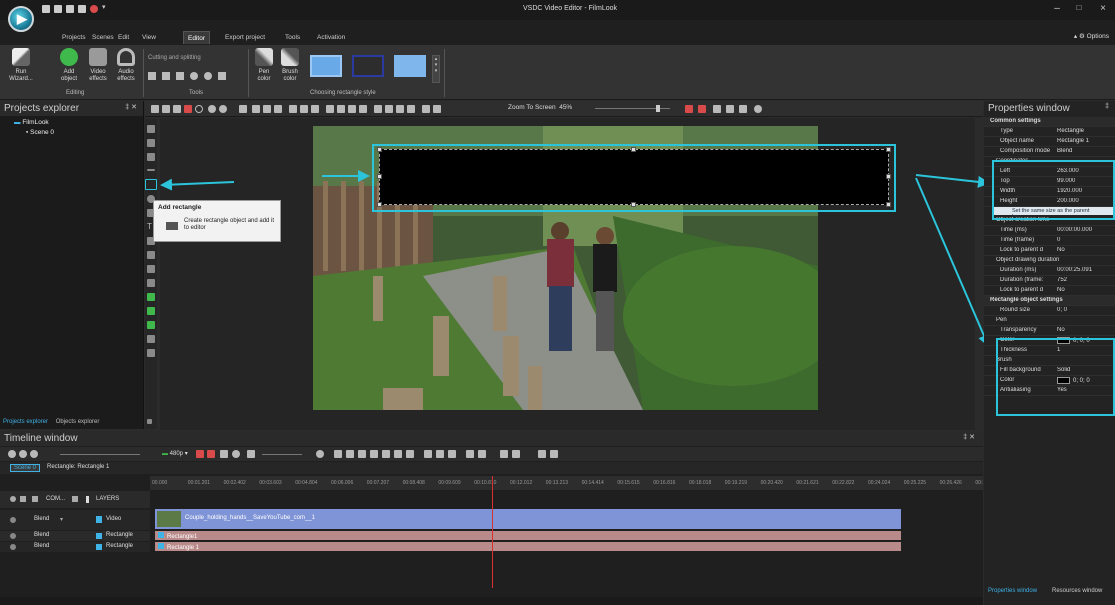 The width and height of the screenshot is (1115, 605). What do you see at coordinates (410, 454) in the screenshot?
I see `go-end-icon` at bounding box center [410, 454].